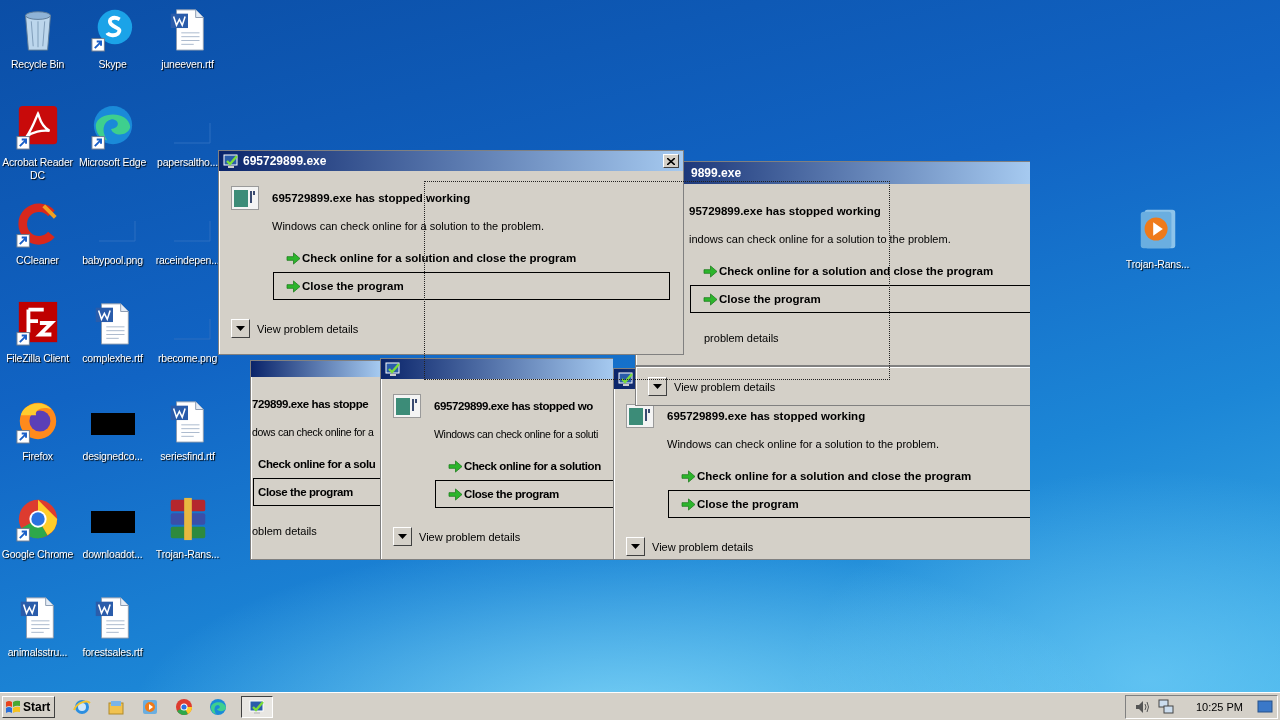 The height and width of the screenshot is (720, 1280). What do you see at coordinates (716, 173) in the screenshot?
I see `window-title: 9899.exe` at bounding box center [716, 173].